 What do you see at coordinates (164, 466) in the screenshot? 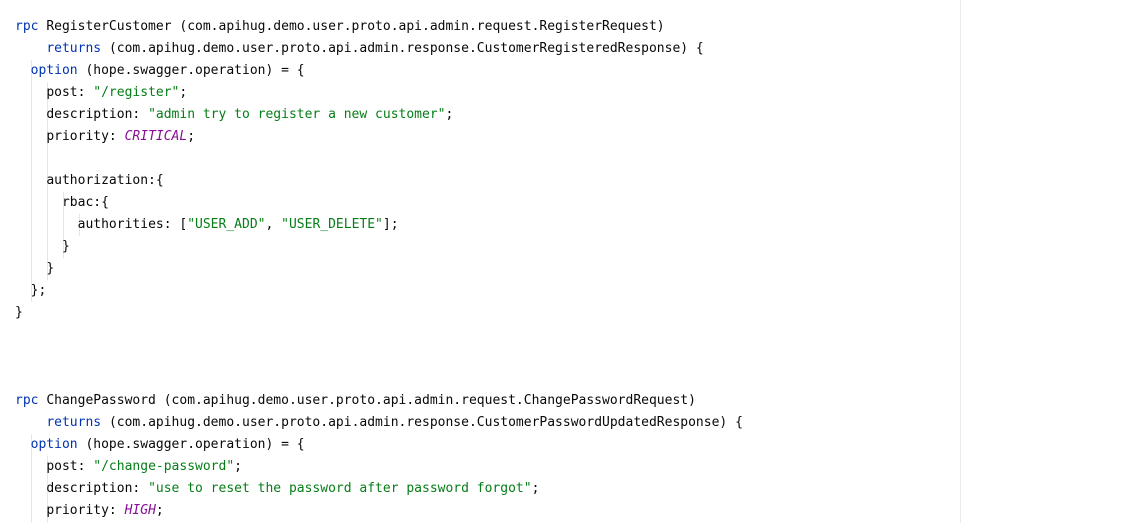
I see `post-value: "/change-password"` at bounding box center [164, 466].